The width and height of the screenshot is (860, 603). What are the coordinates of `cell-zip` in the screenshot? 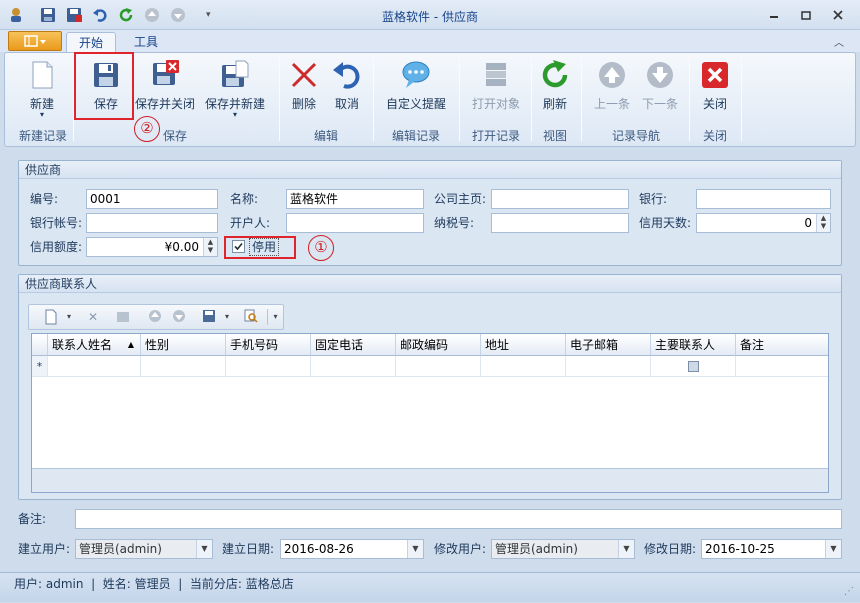 It's located at (438, 366).